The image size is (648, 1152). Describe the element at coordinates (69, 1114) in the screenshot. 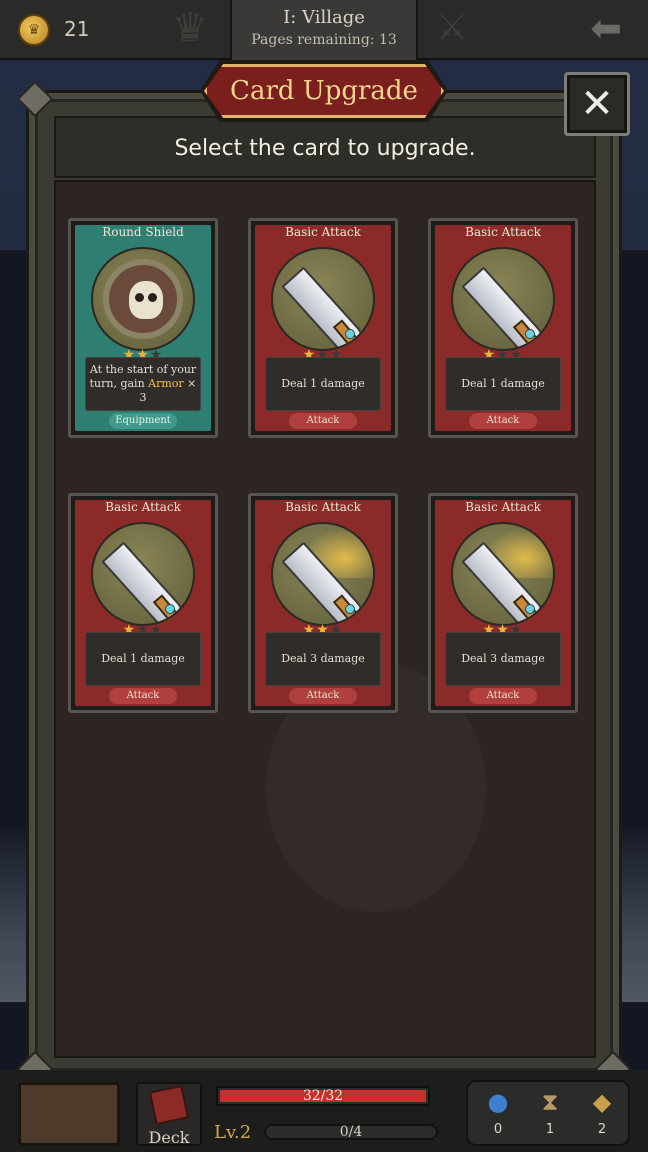

I see `bag-button` at that location.